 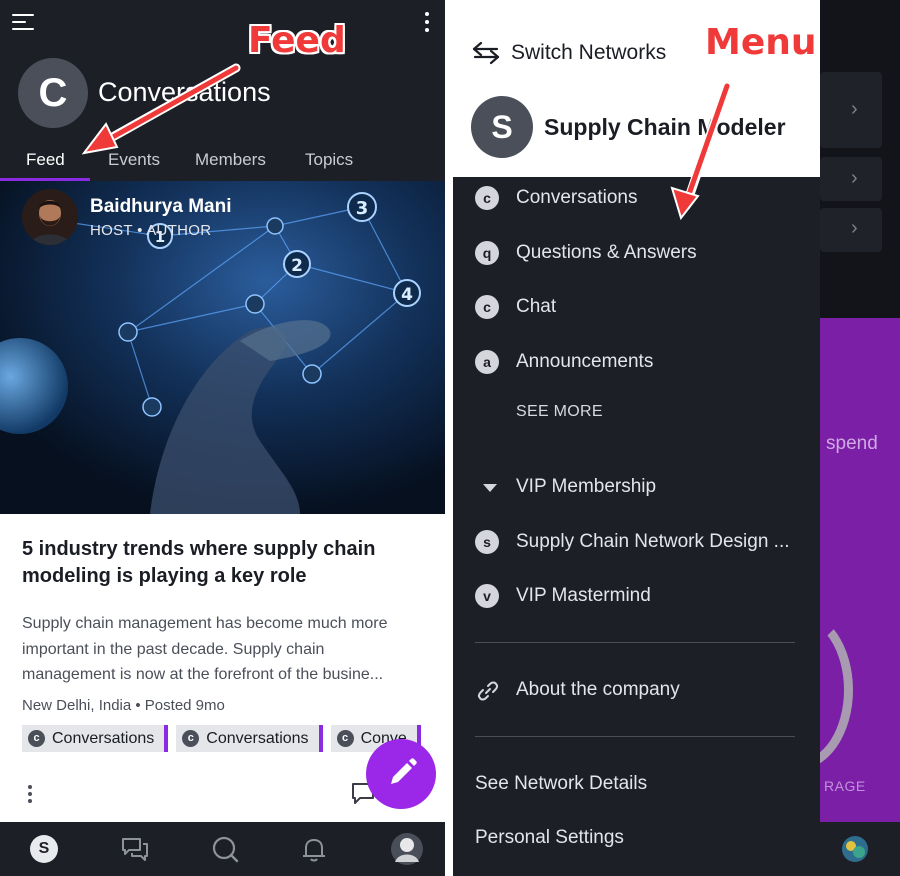 What do you see at coordinates (559, 412) in the screenshot?
I see `see-more-link: SEE MORE` at bounding box center [559, 412].